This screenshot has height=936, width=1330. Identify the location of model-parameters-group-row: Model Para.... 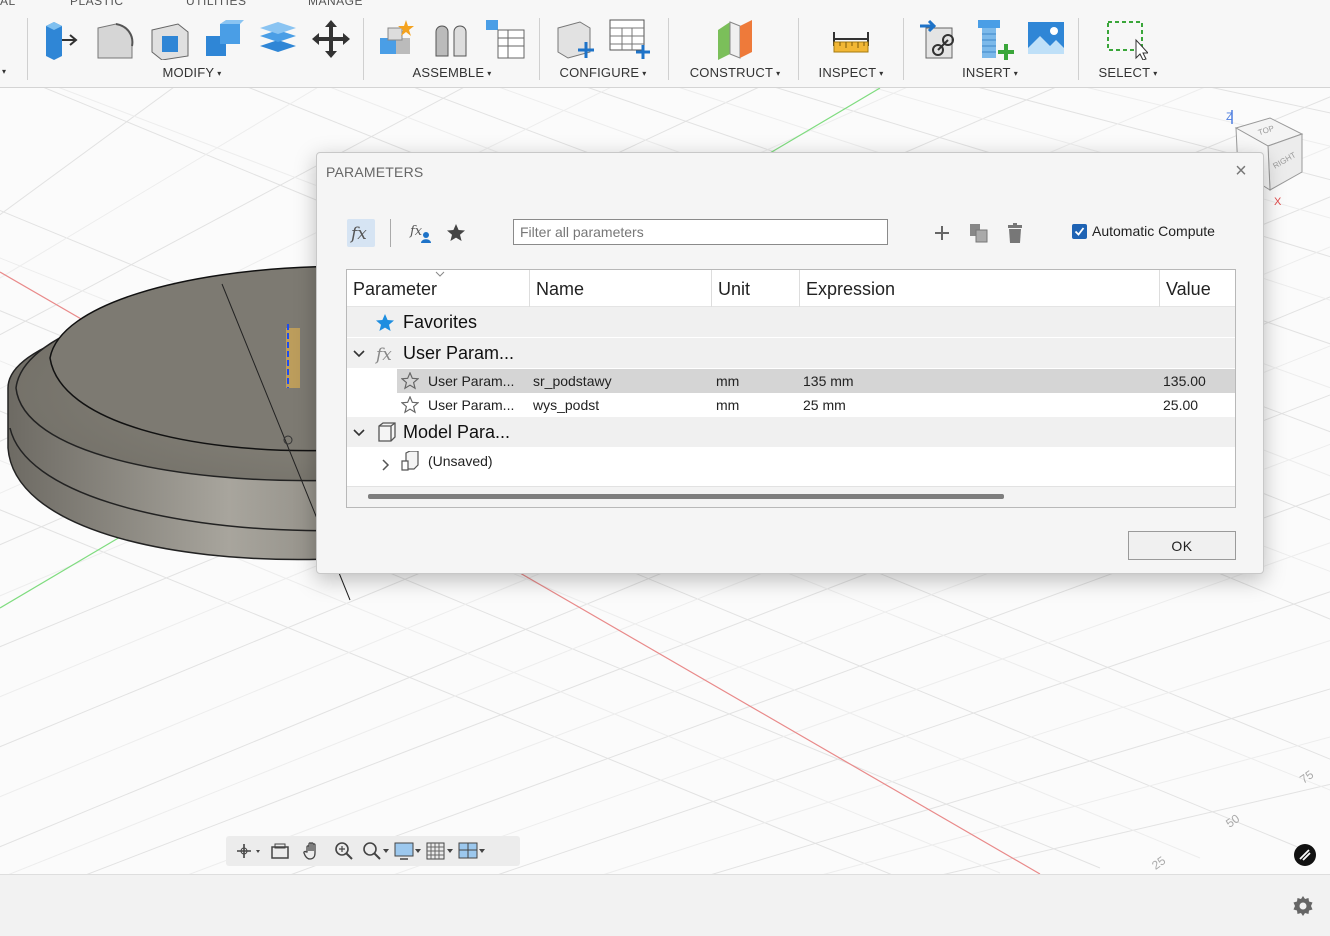
(791, 432).